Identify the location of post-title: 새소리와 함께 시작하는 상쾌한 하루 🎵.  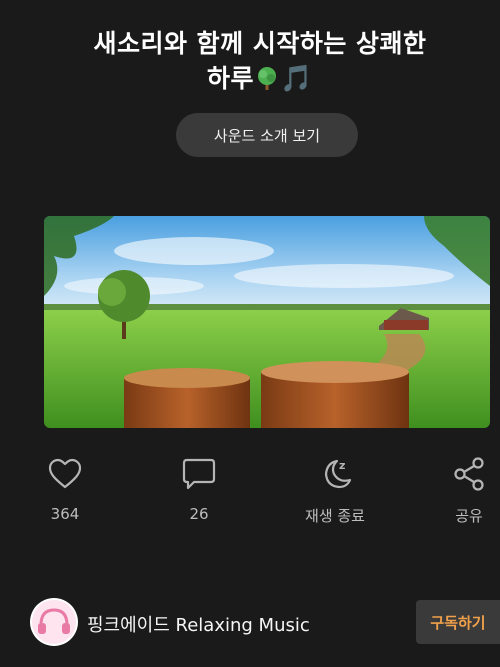
(260, 61).